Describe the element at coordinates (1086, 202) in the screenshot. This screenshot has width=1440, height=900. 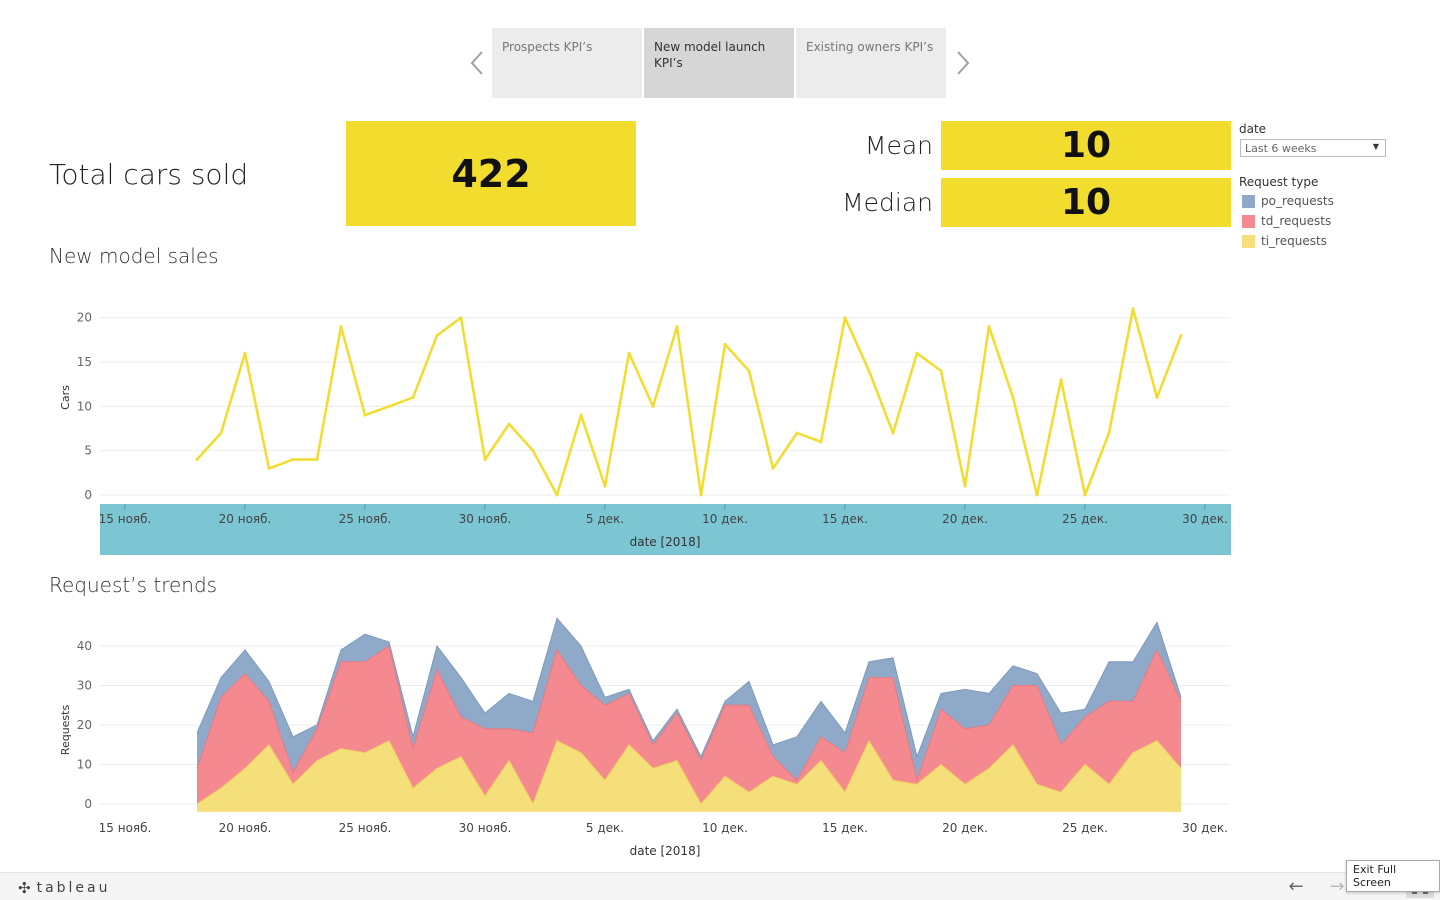
I see `median-value: 10` at that location.